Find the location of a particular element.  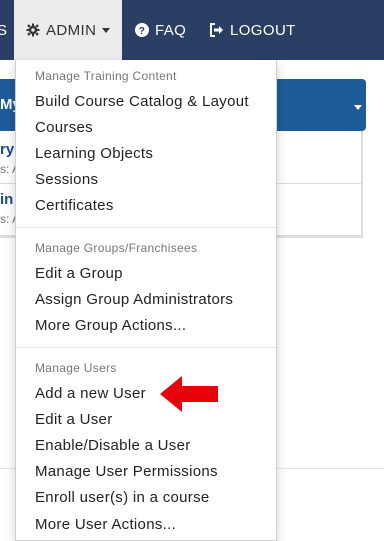

nav-faq-link: ? FAQ is located at coordinates (160, 30).